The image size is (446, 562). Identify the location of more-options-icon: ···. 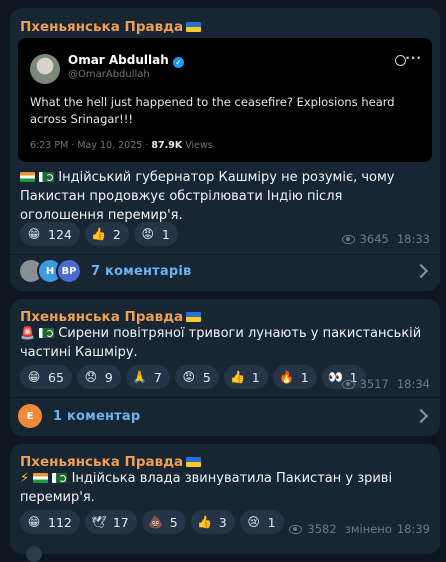
(413, 58).